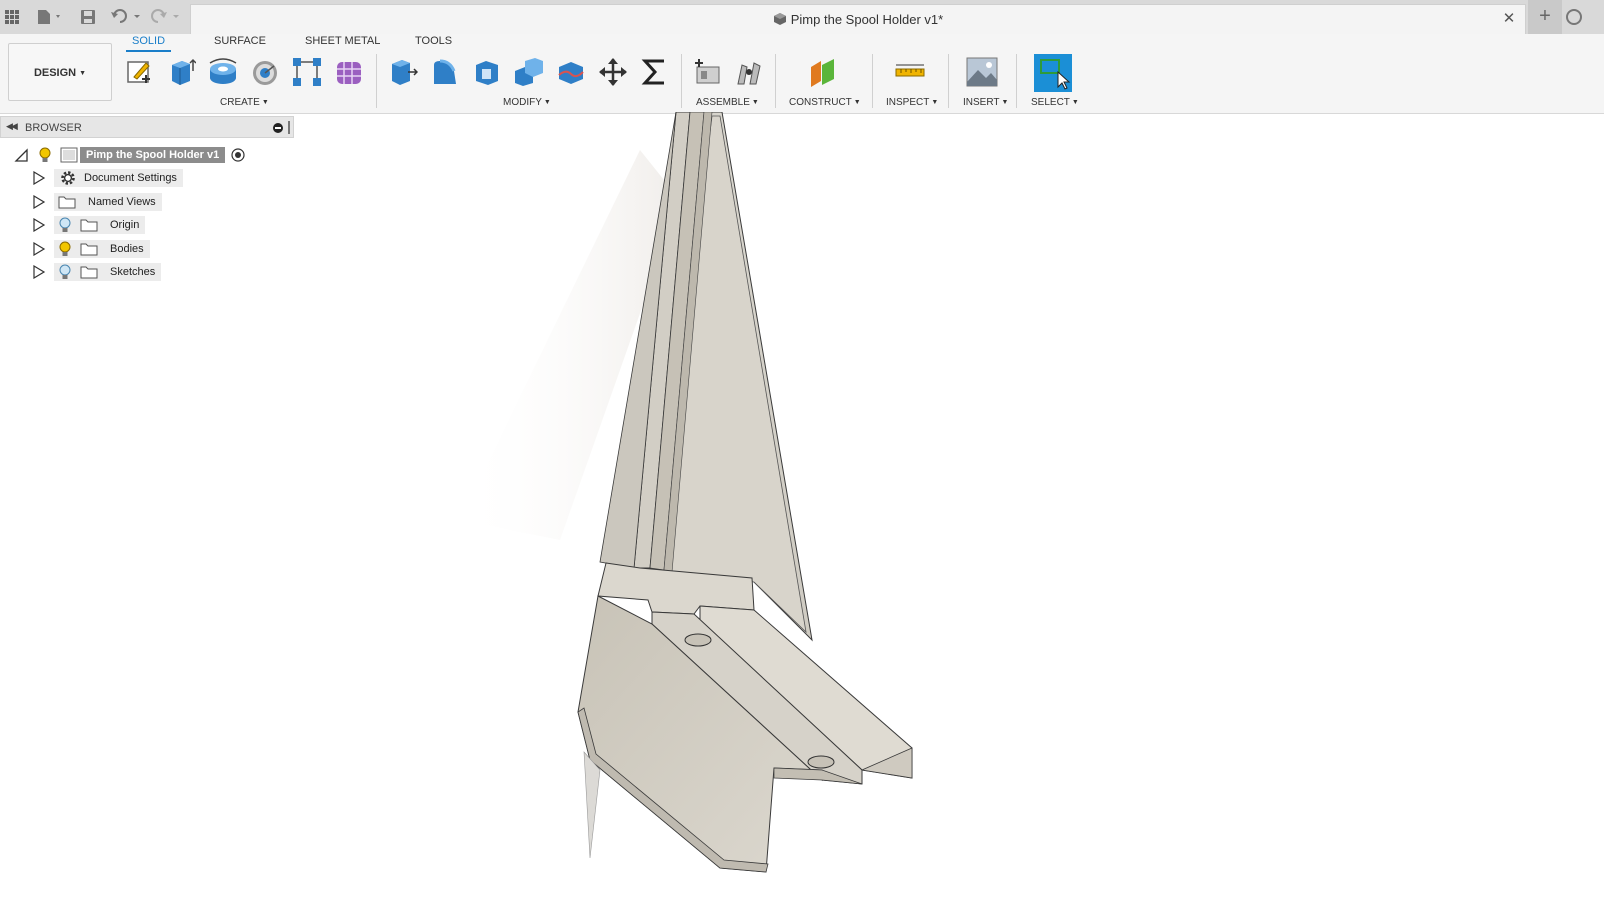 The width and height of the screenshot is (1604, 902). I want to click on modify-menu: MODIFY ▼, so click(527, 102).